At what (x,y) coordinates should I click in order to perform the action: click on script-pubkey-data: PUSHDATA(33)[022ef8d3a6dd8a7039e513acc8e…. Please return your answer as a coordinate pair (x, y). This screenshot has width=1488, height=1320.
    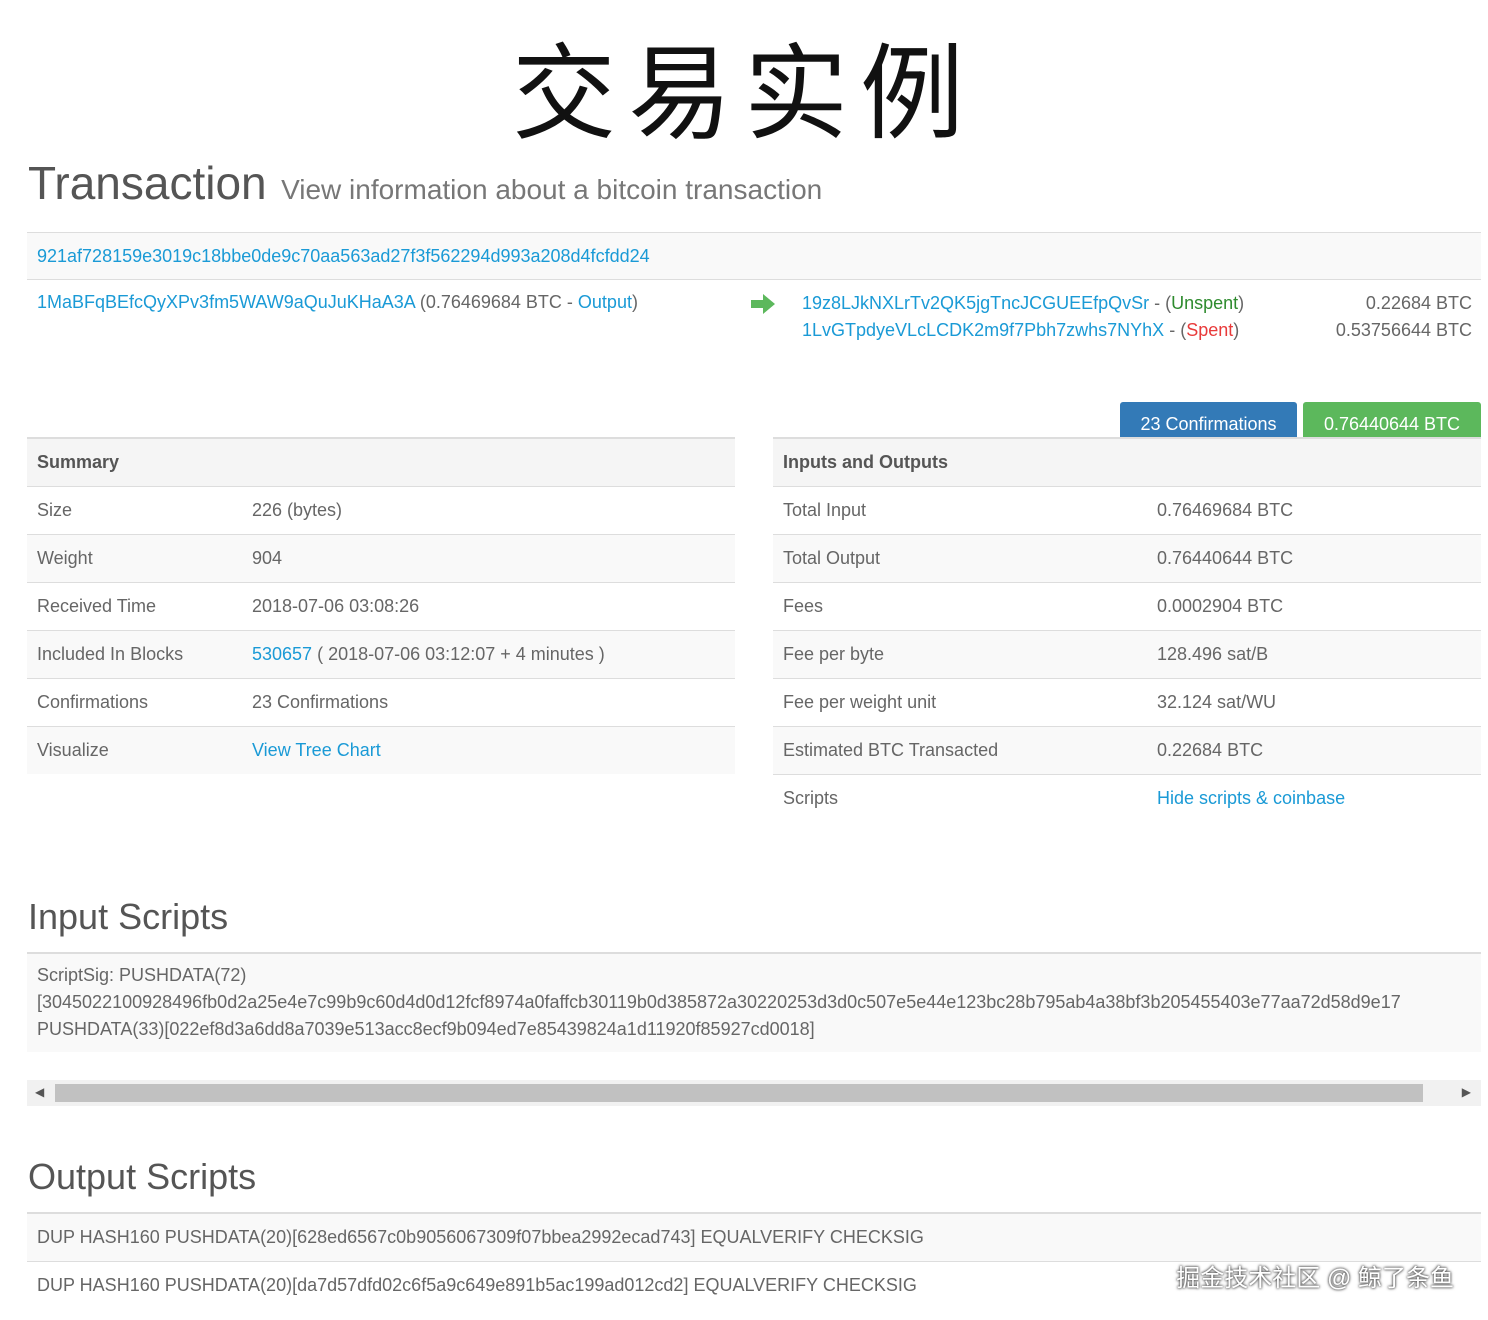
    Looking at the image, I should click on (426, 1029).